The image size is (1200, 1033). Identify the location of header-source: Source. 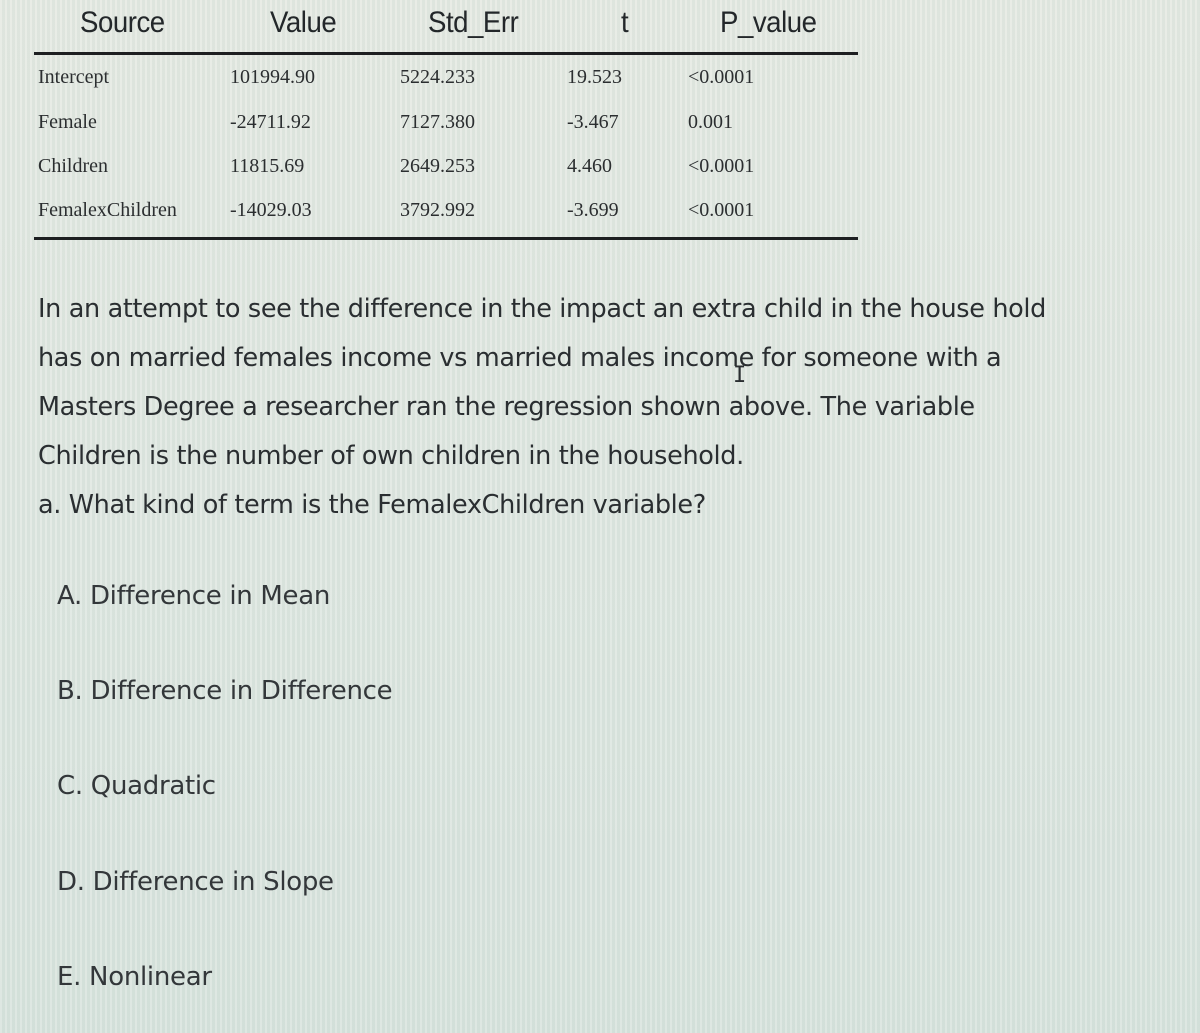
(122, 22).